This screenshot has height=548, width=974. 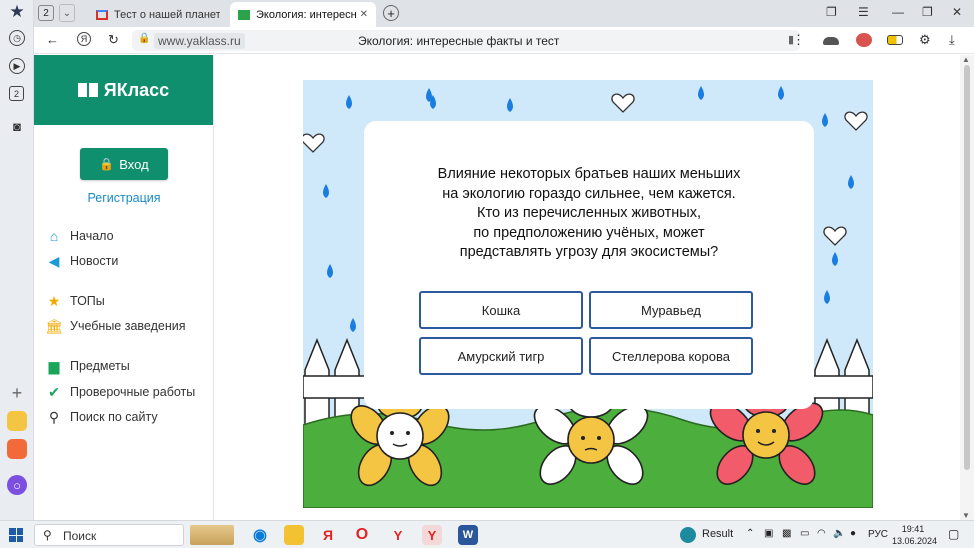 What do you see at coordinates (925, 40) in the screenshot?
I see `extensions-puzzle-icon: ⚙` at bounding box center [925, 40].